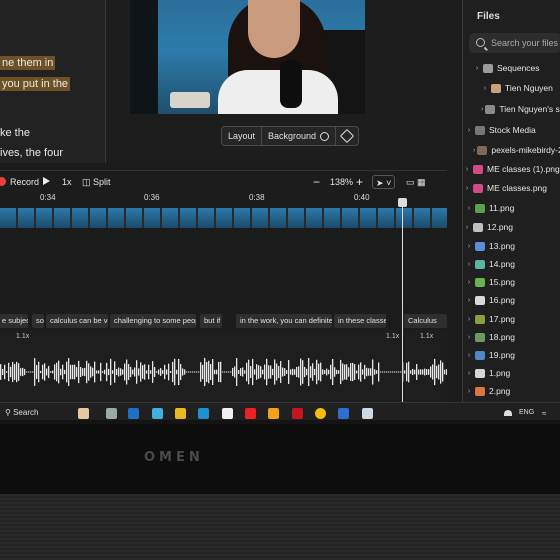 Image resolution: width=560 pixels, height=560 pixels. I want to click on video-thumbnail-strip, so click(223, 218).